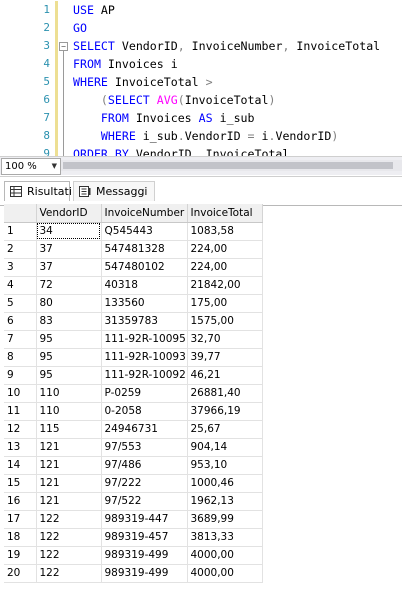 This screenshot has height=606, width=402. Describe the element at coordinates (144, 285) in the screenshot. I see `cell-invoicenumber: 40318` at that location.